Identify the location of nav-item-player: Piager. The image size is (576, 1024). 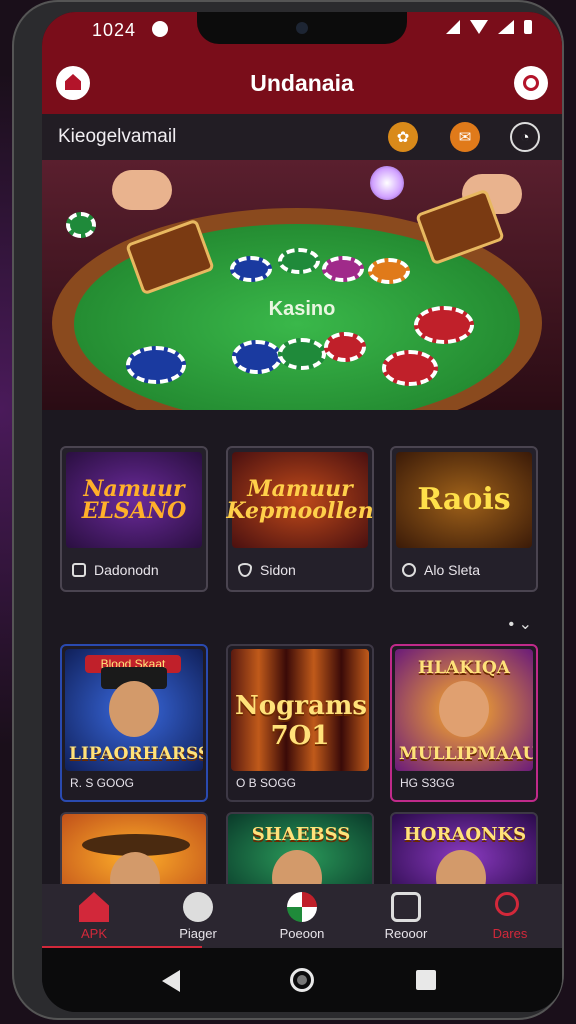
(198, 916).